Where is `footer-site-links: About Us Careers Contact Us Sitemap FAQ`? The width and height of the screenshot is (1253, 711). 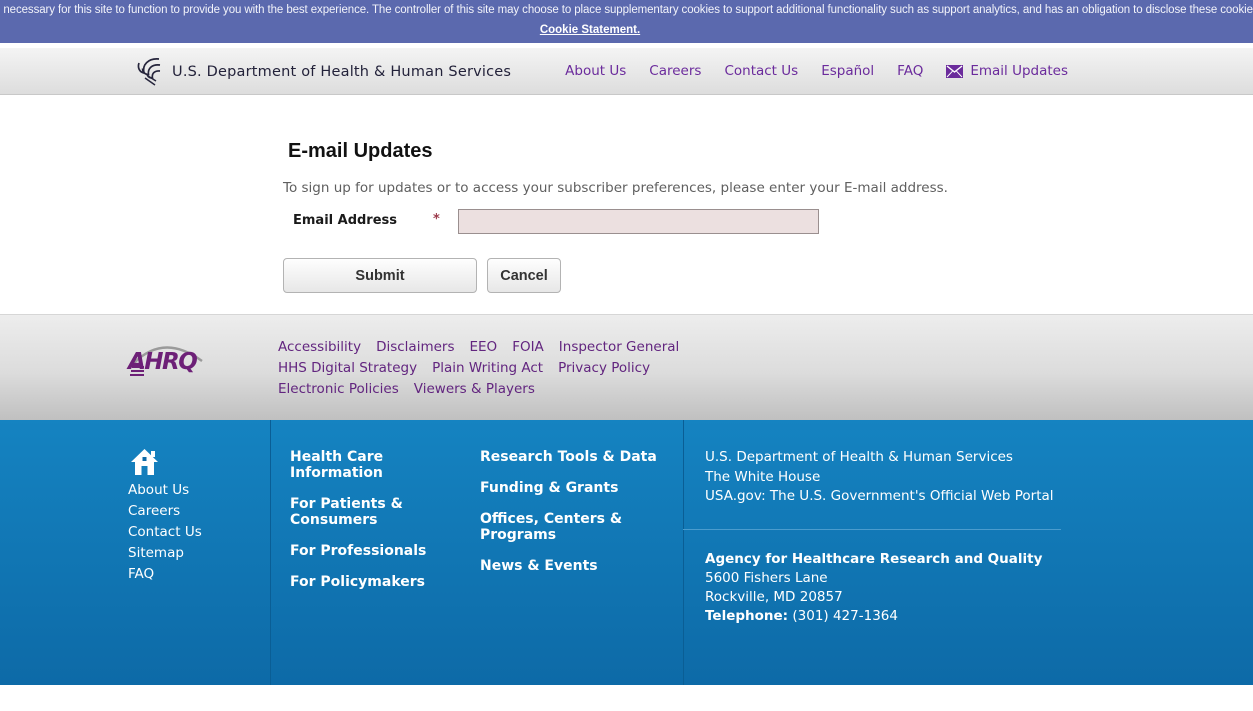 footer-site-links: About Us Careers Contact Us Sitemap FAQ is located at coordinates (165, 532).